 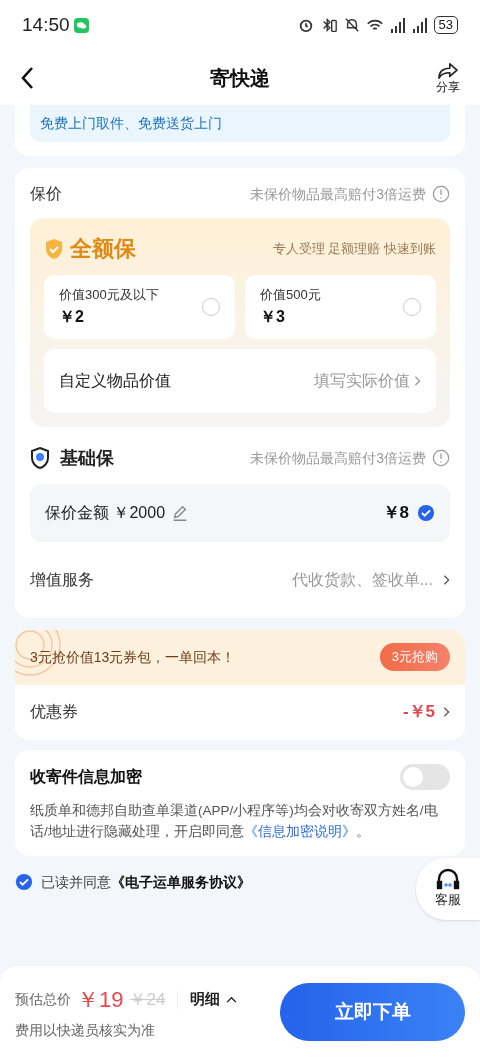 I want to click on coverage-price: ￥8, so click(x=395, y=512).